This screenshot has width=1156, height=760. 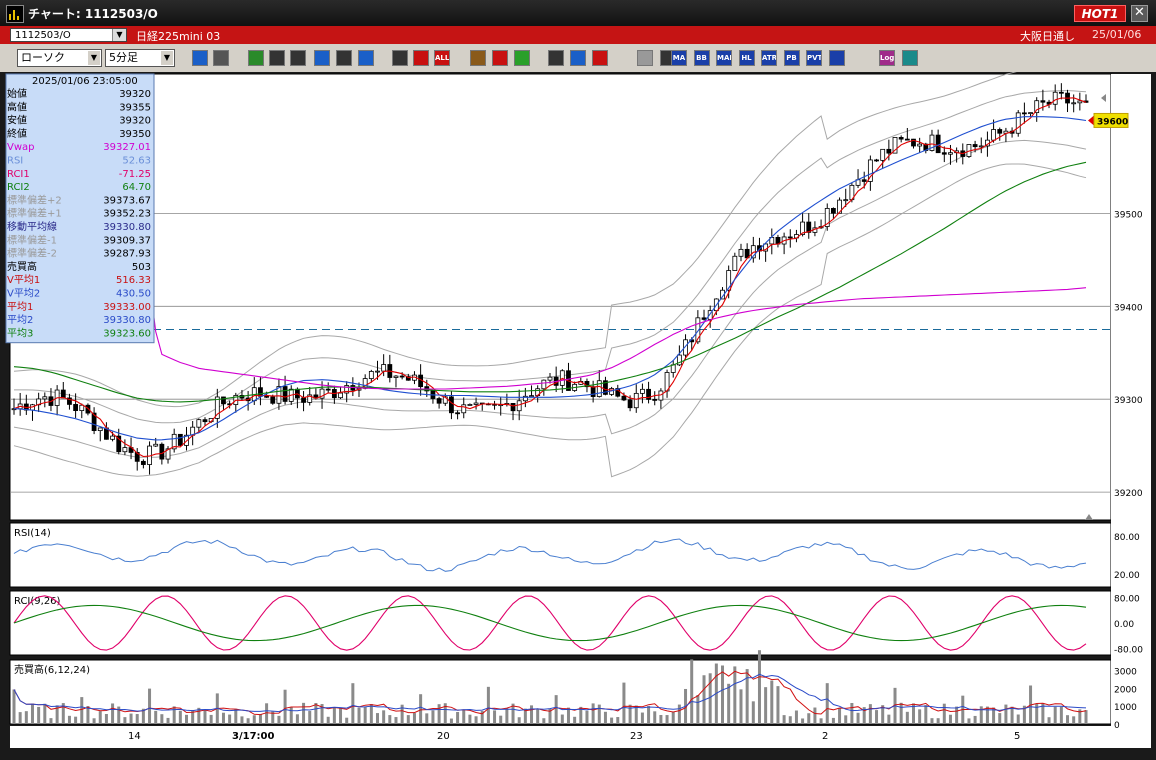 What do you see at coordinates (322, 58) in the screenshot?
I see `undo-icon` at bounding box center [322, 58].